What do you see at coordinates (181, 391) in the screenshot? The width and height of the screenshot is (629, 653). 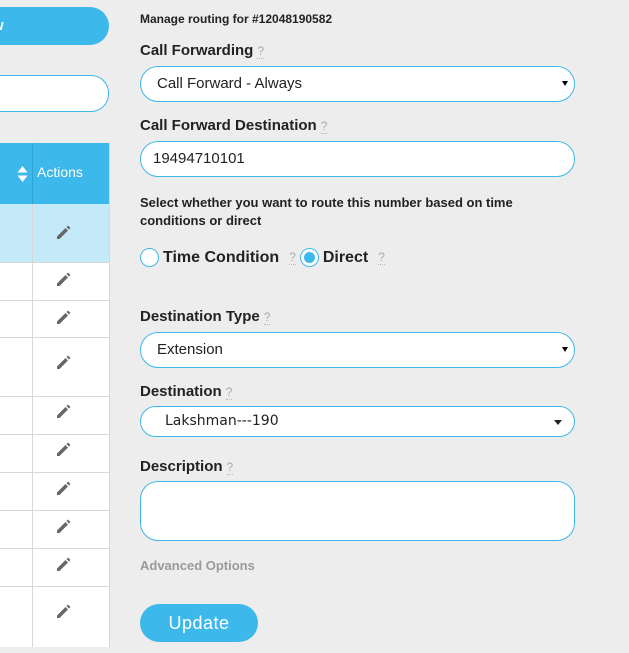 I see `destination-label-text: Destination` at bounding box center [181, 391].